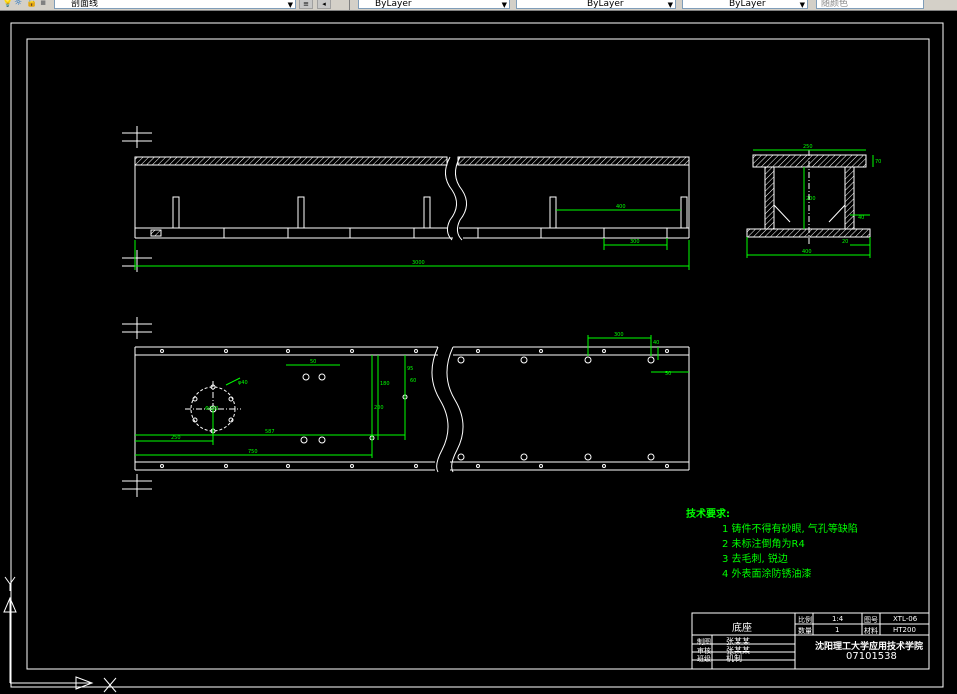  I want to click on lightbulb-icon: 💡, so click(7, 4).